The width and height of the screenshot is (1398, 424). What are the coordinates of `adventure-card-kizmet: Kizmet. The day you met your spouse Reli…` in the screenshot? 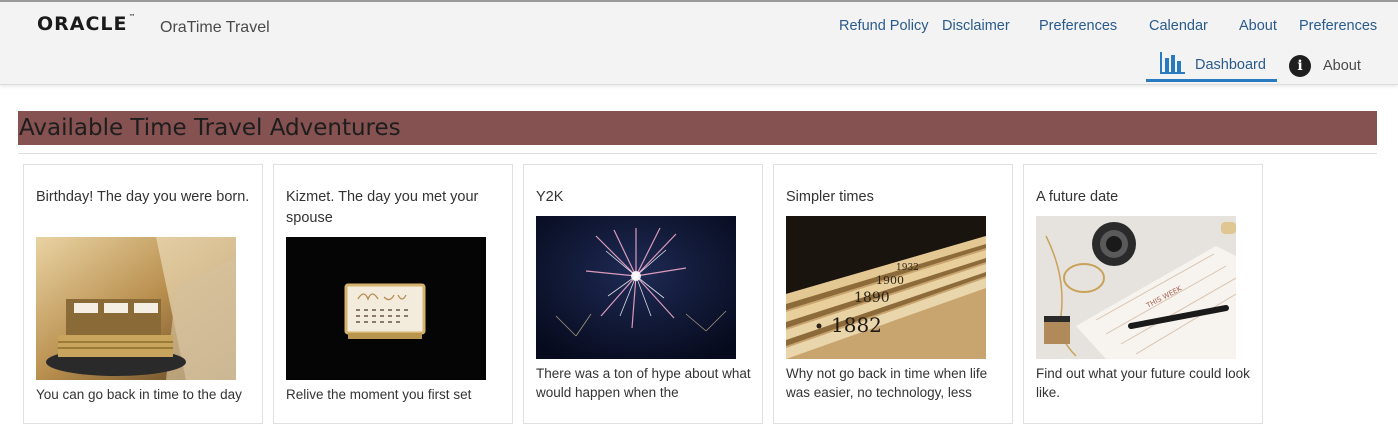 It's located at (393, 294).